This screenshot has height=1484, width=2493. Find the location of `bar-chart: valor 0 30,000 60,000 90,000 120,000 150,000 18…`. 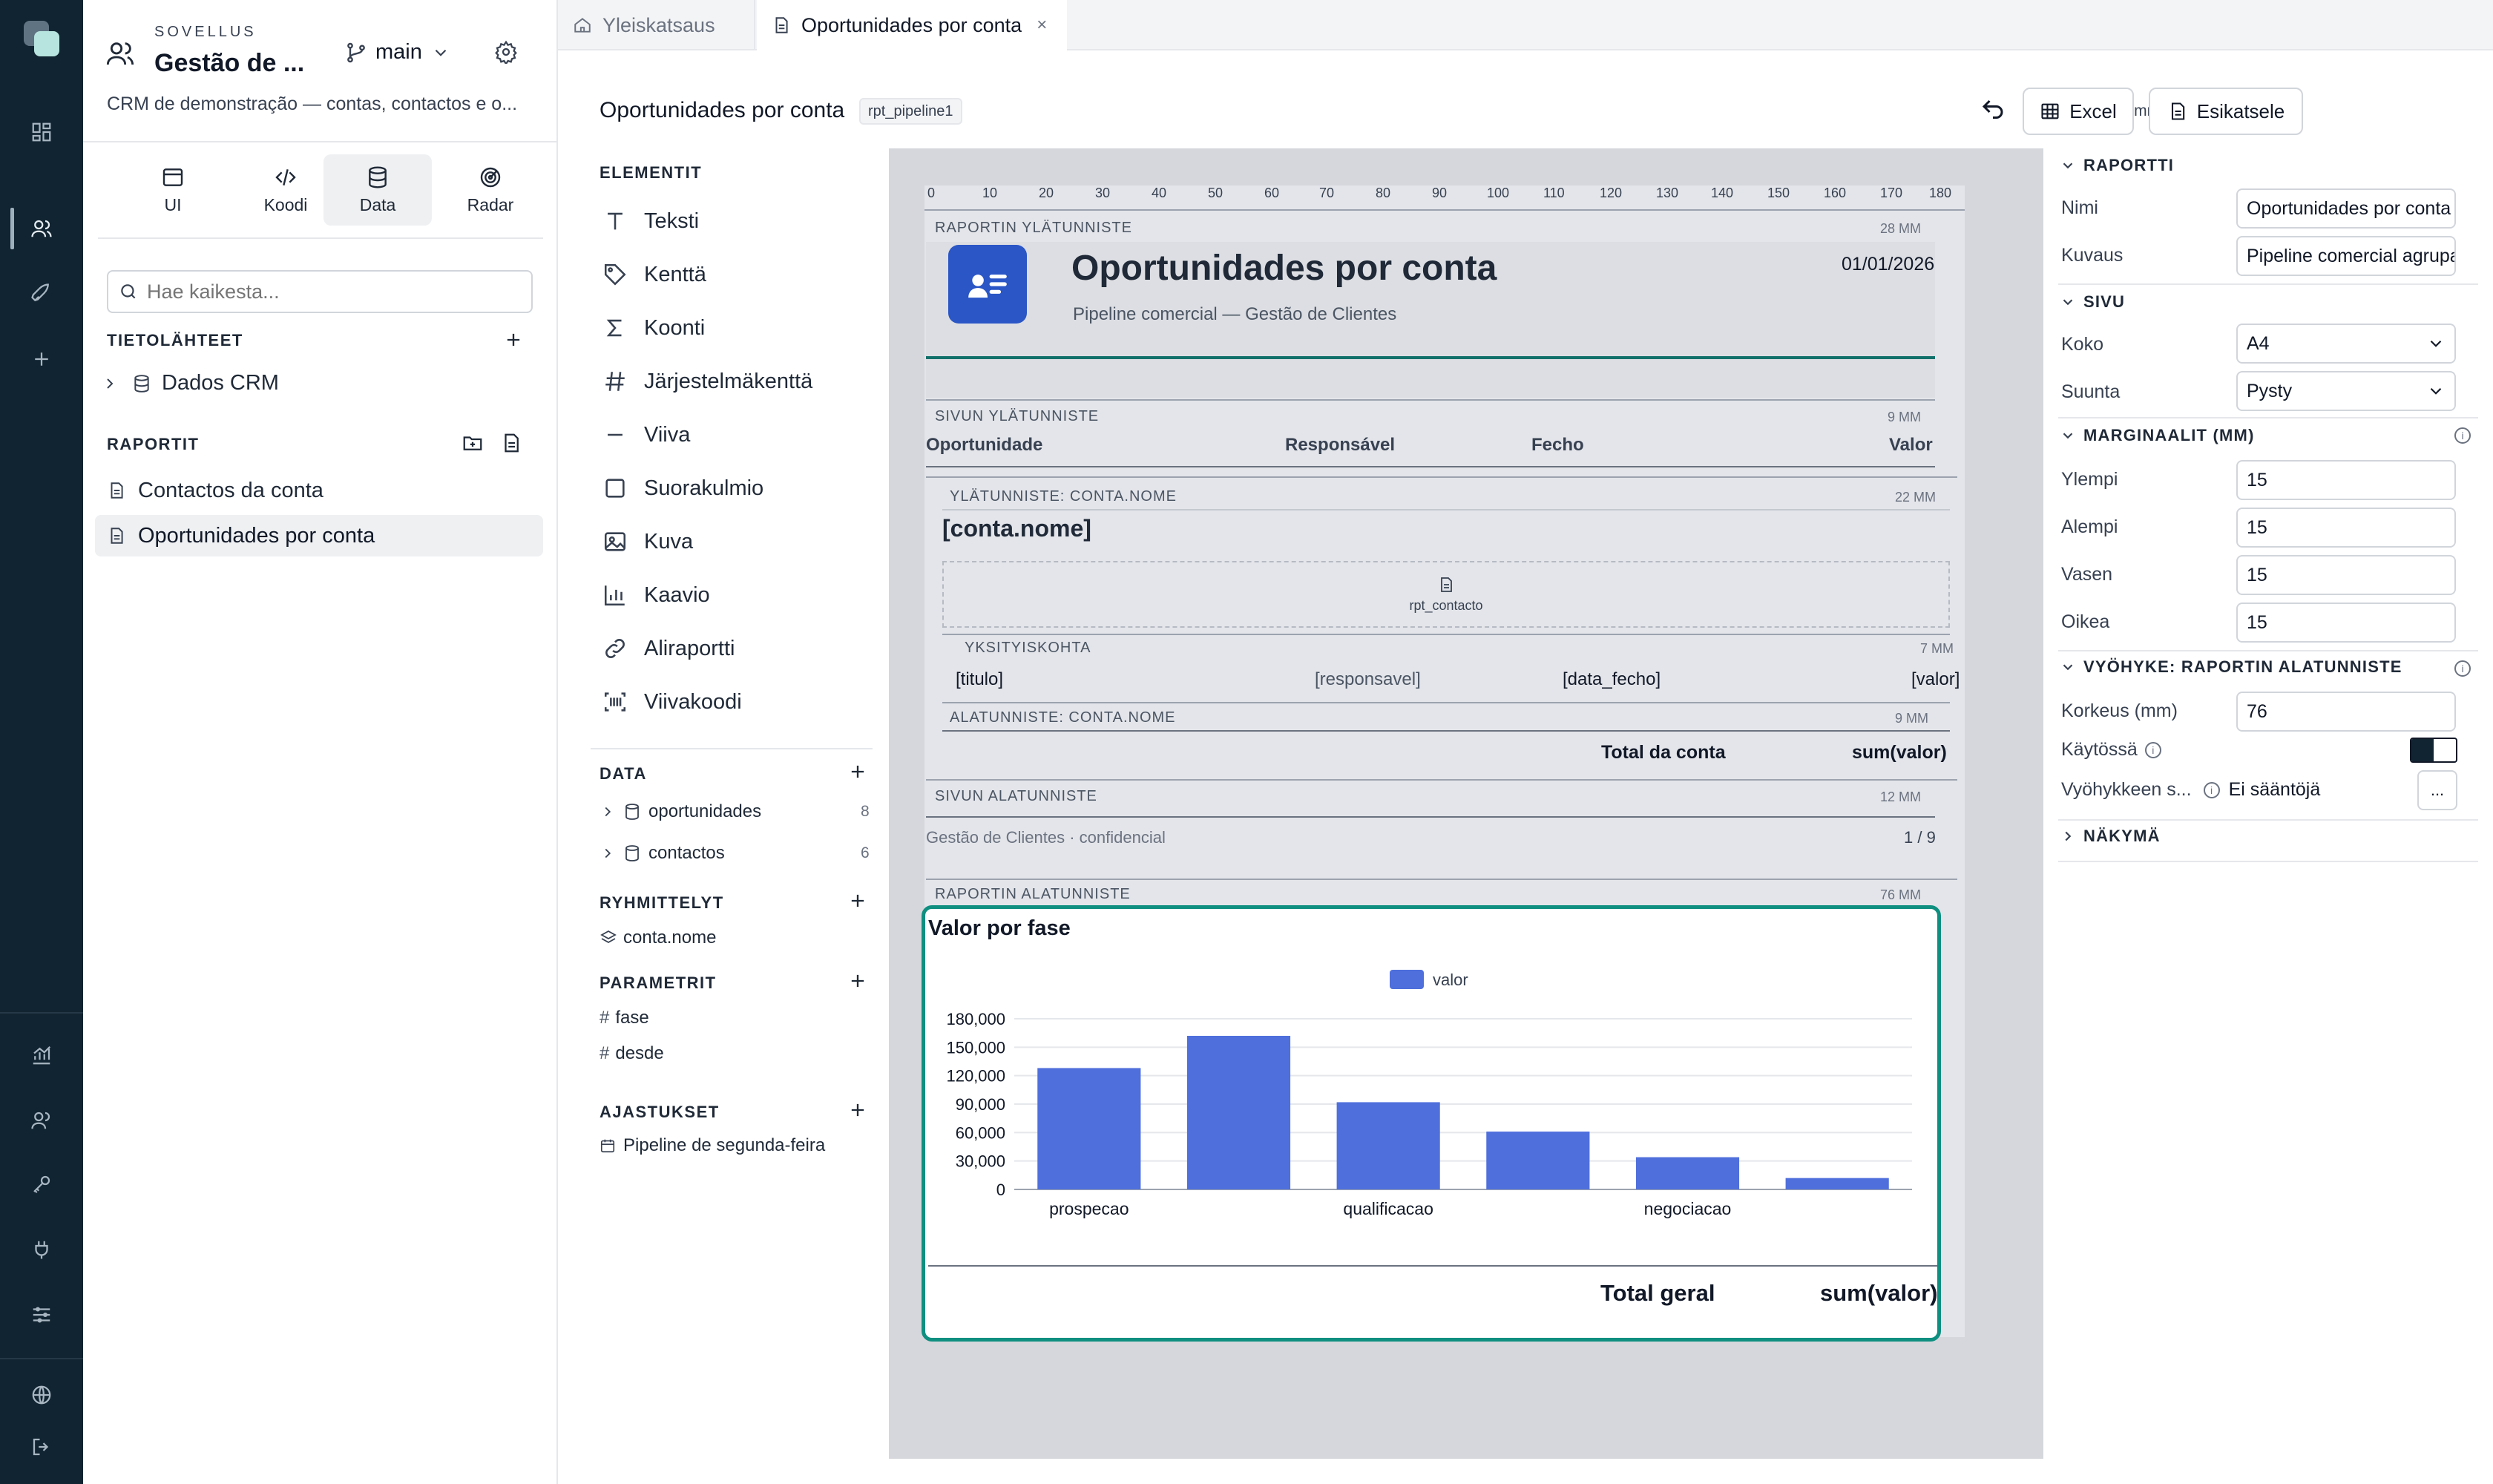

bar-chart: valor 0 30,000 60,000 90,000 120,000 150,000 18… is located at coordinates (1431, 1094).